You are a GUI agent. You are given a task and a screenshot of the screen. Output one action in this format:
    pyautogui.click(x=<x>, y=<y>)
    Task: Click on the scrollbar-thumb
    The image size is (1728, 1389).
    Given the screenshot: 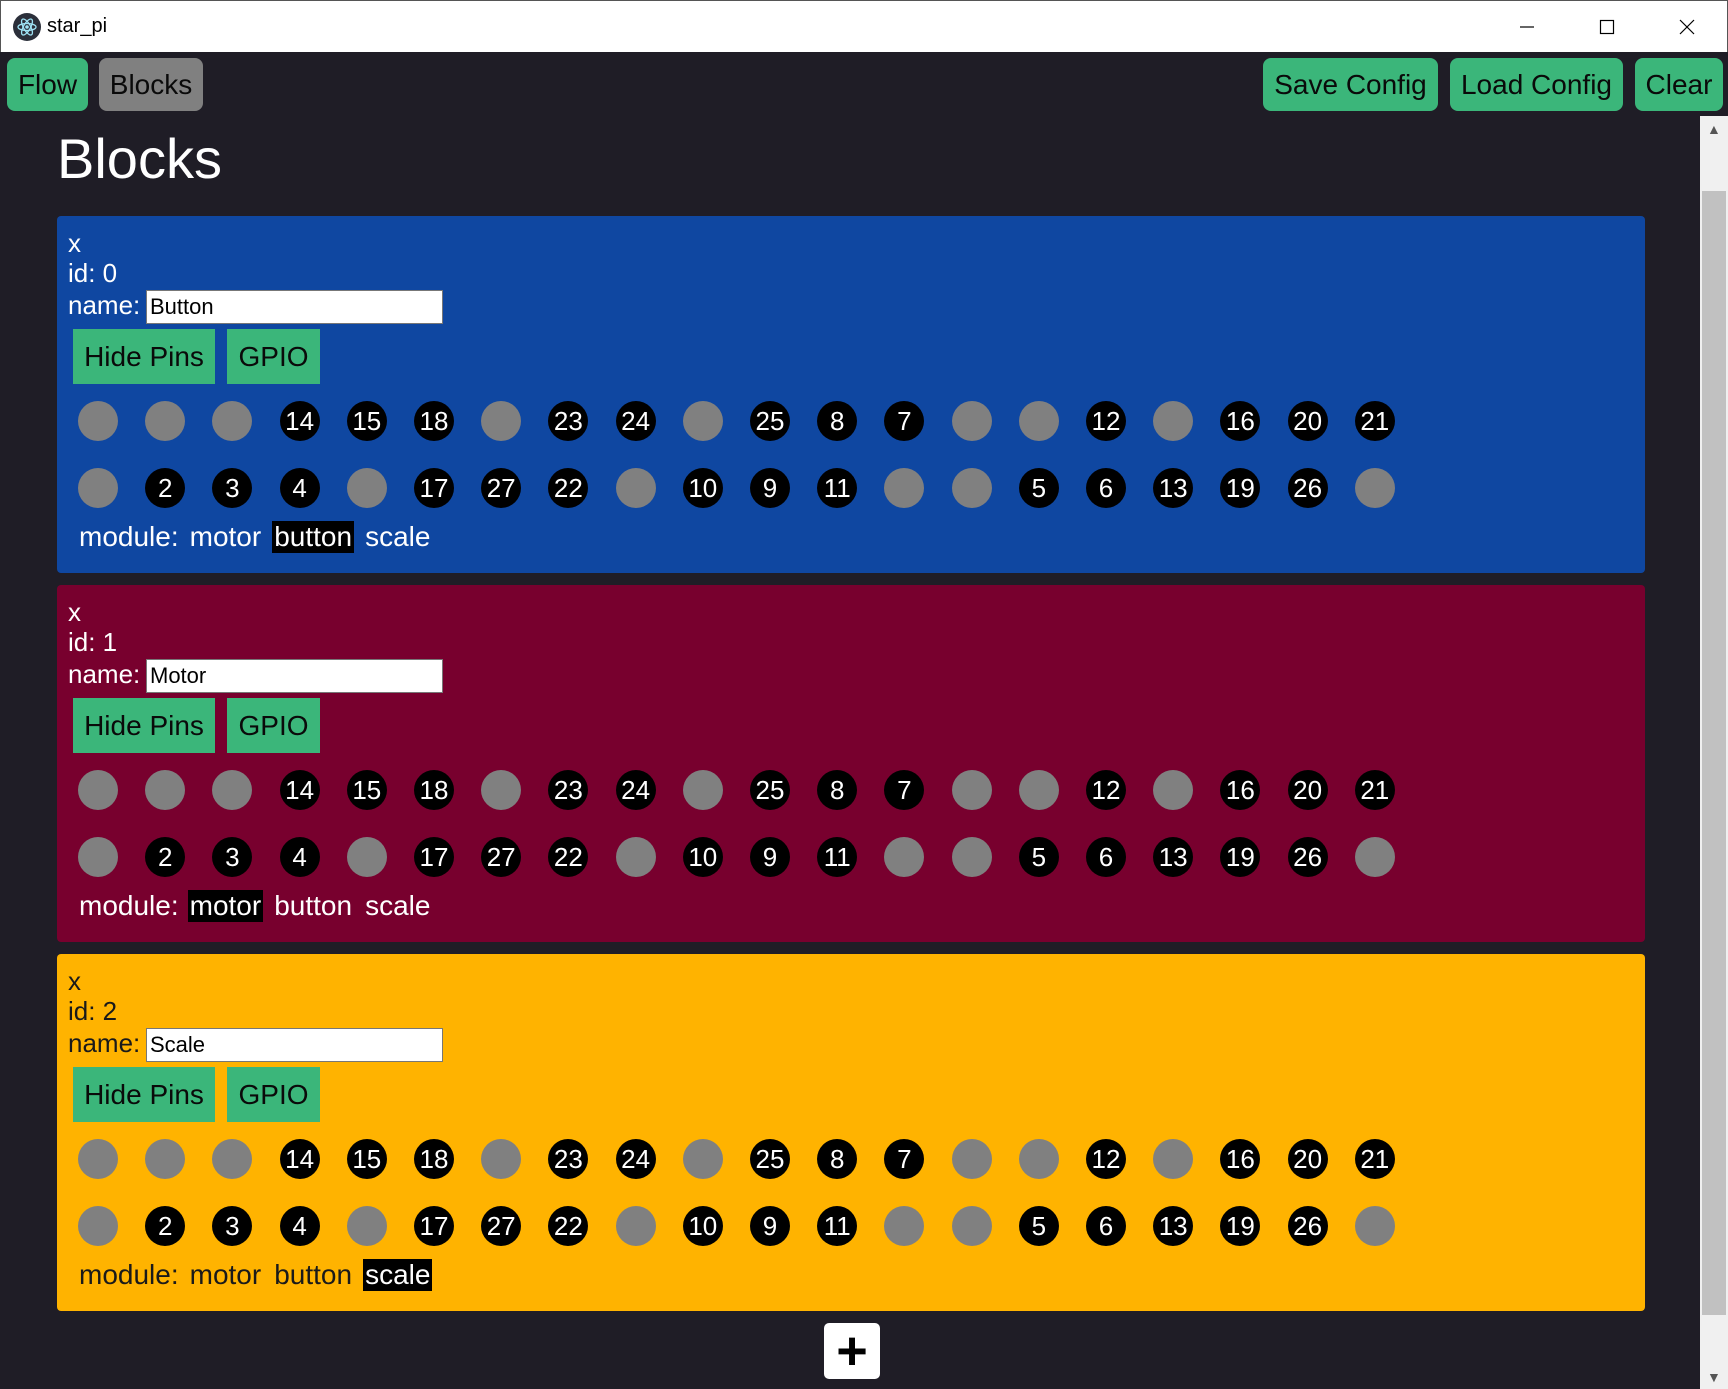 What is the action you would take?
    pyautogui.click(x=1714, y=753)
    